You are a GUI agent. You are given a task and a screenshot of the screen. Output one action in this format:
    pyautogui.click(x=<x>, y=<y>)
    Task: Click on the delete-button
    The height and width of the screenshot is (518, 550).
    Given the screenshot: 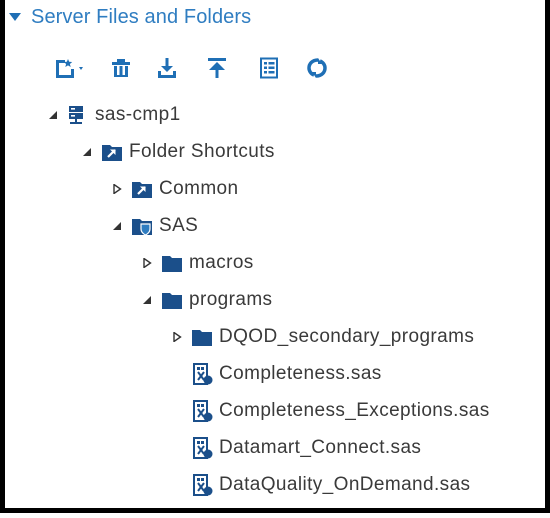 What is the action you would take?
    pyautogui.click(x=121, y=68)
    